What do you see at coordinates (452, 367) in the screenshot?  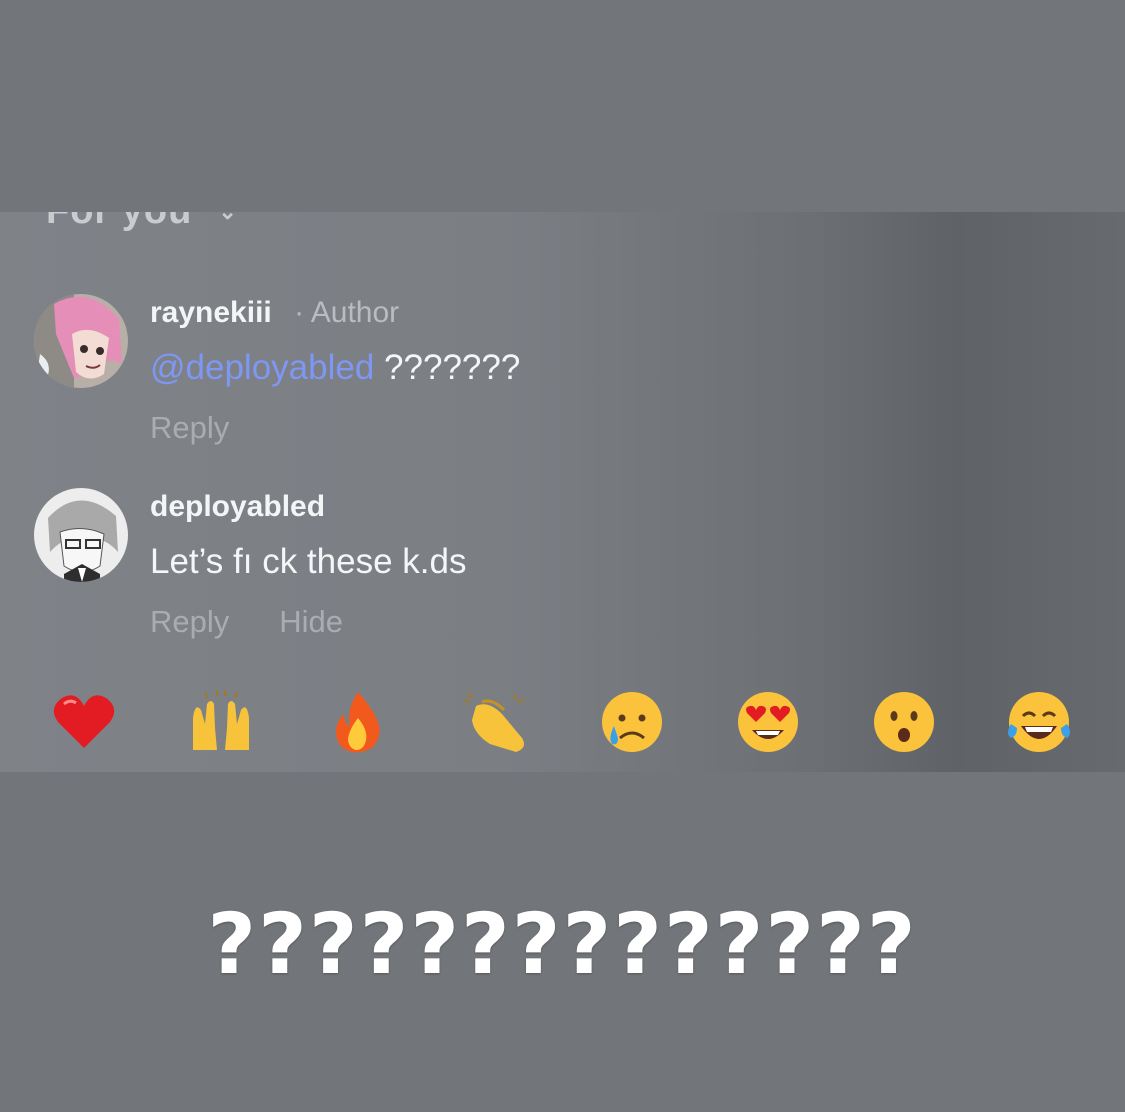 I see `comment-body: ???????` at bounding box center [452, 367].